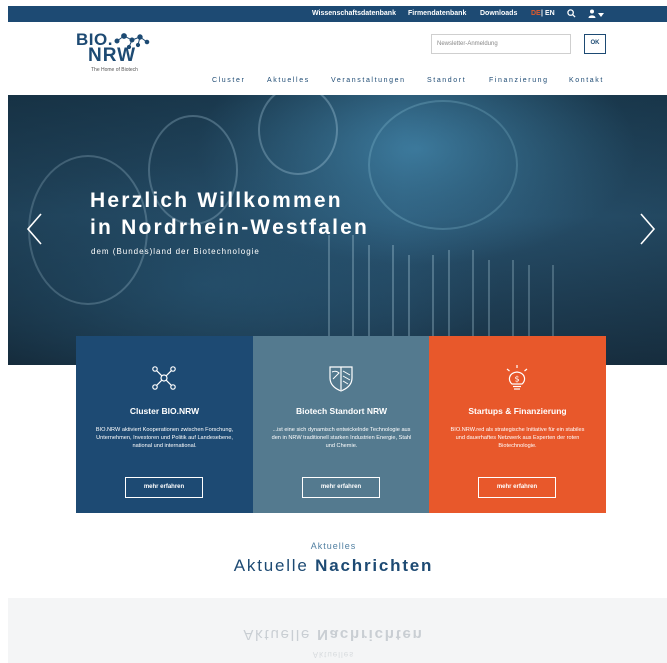 This screenshot has width=667, height=663. Describe the element at coordinates (230, 227) in the screenshot. I see `hero-title-line2: in Nordrhein-Westfalen` at that location.